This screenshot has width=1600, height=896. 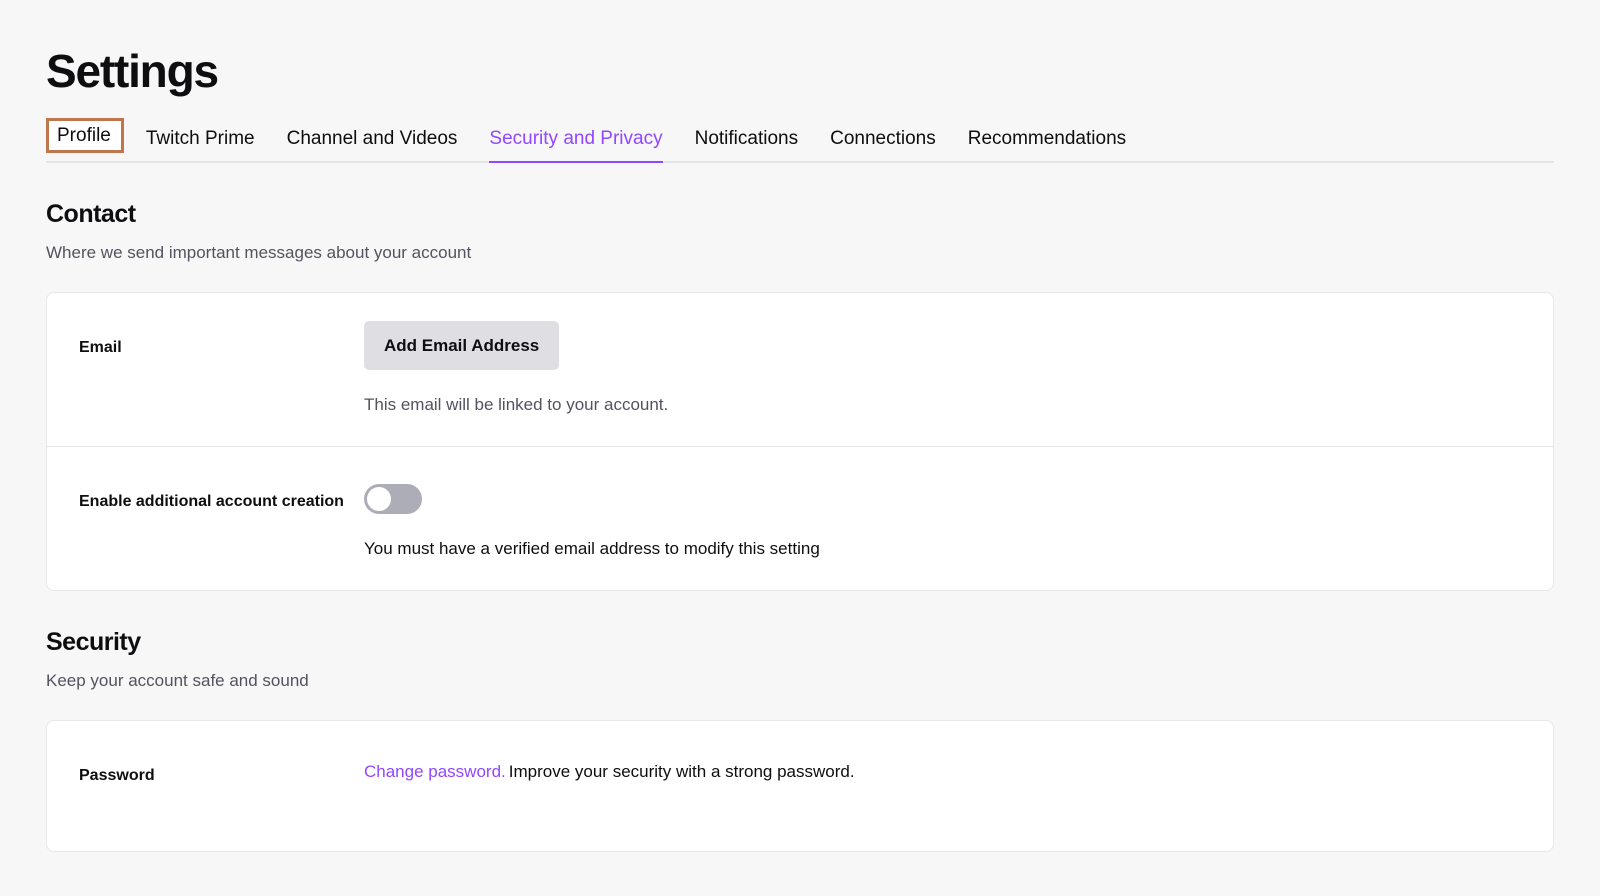 I want to click on contact-section-title: Contact, so click(x=91, y=214).